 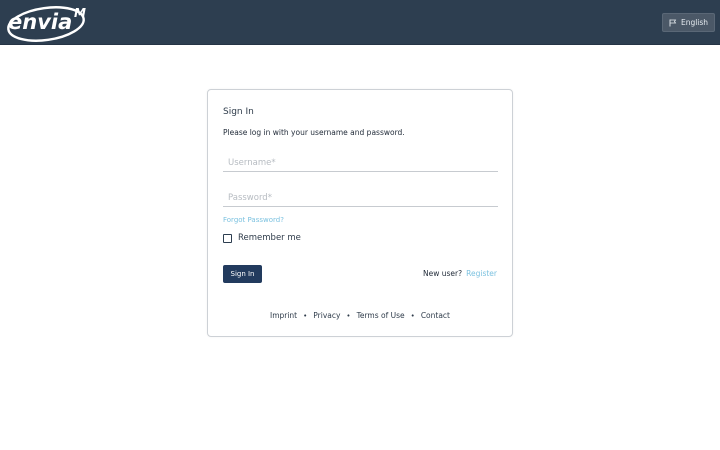 What do you see at coordinates (694, 22) in the screenshot?
I see `language-label: English` at bounding box center [694, 22].